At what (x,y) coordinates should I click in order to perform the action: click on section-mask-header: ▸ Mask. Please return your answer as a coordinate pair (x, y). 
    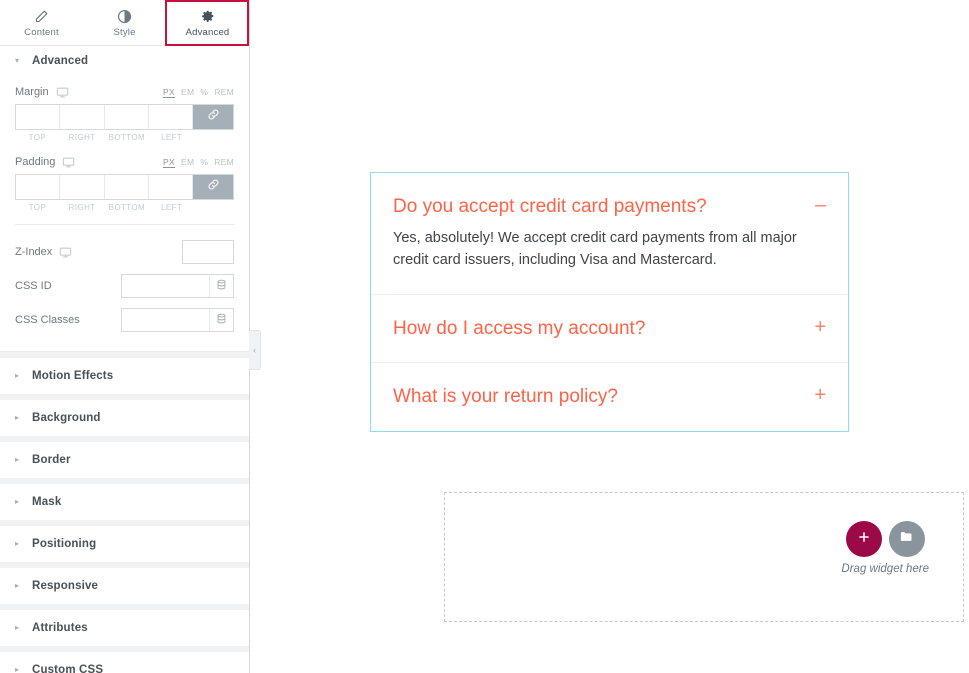
    Looking at the image, I should click on (124, 502).